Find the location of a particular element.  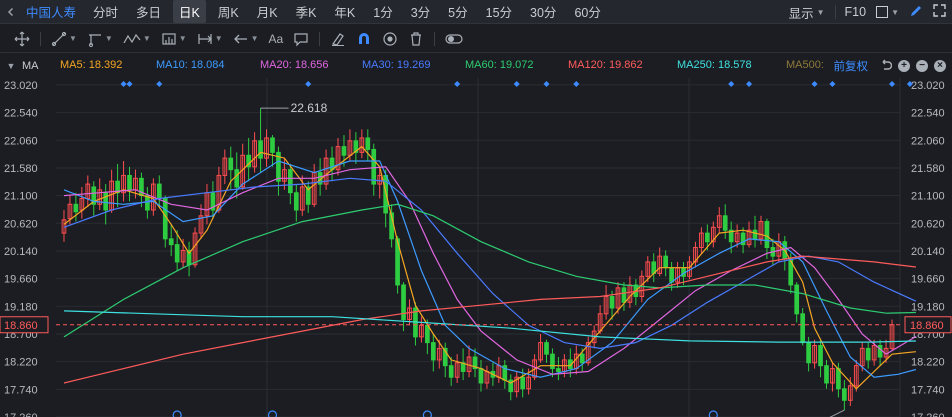

ma-legend-item: MA60: 19.072 is located at coordinates (499, 65).